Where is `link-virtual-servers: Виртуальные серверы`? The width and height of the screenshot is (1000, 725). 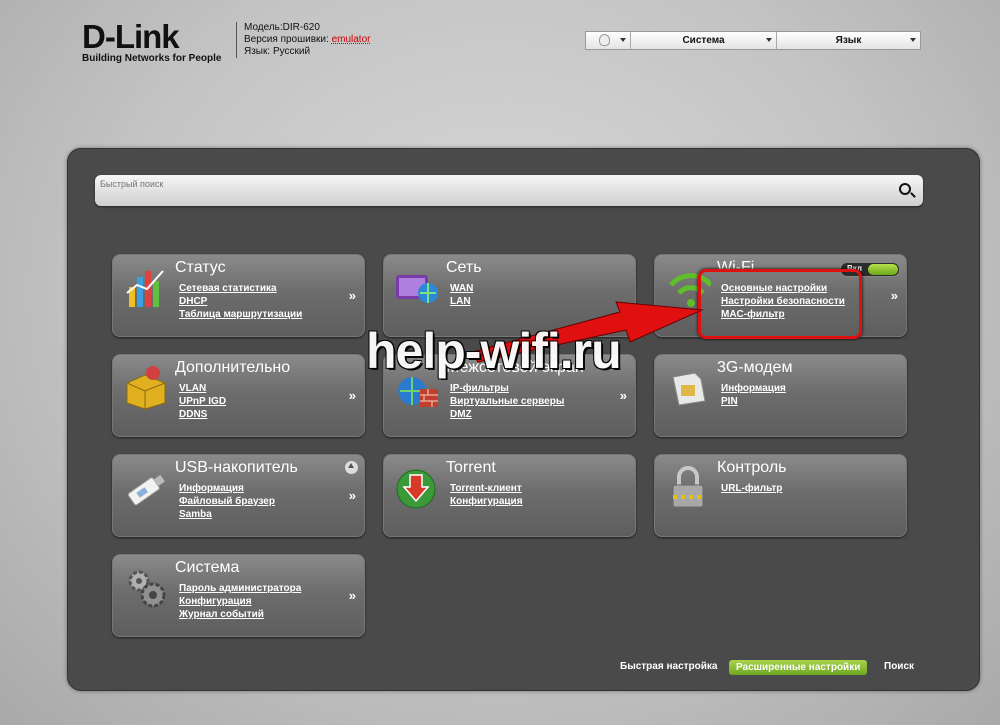 link-virtual-servers: Виртуальные серверы is located at coordinates (507, 401).